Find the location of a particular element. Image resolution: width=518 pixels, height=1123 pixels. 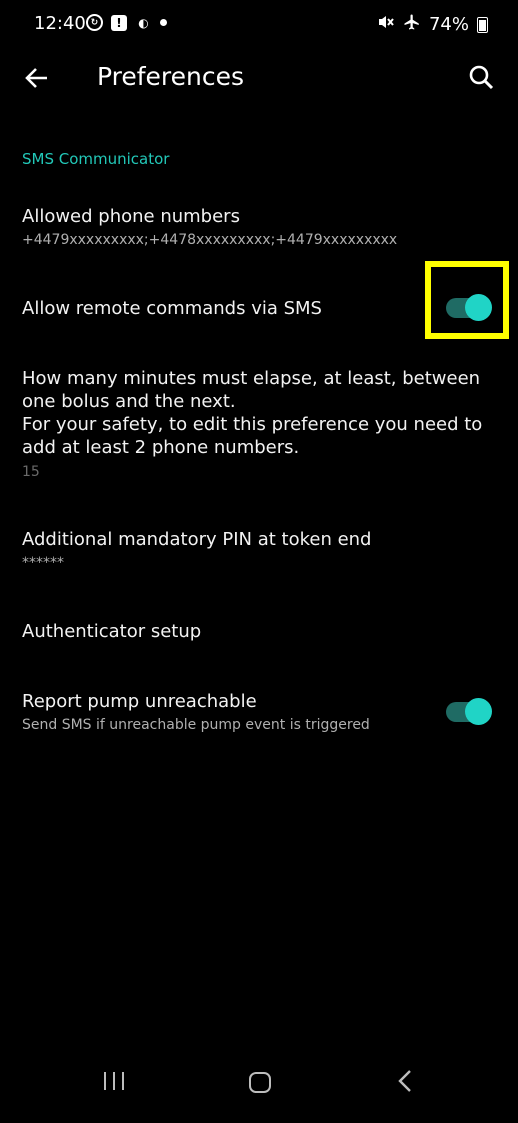

recents-icon is located at coordinates (114, 1081).